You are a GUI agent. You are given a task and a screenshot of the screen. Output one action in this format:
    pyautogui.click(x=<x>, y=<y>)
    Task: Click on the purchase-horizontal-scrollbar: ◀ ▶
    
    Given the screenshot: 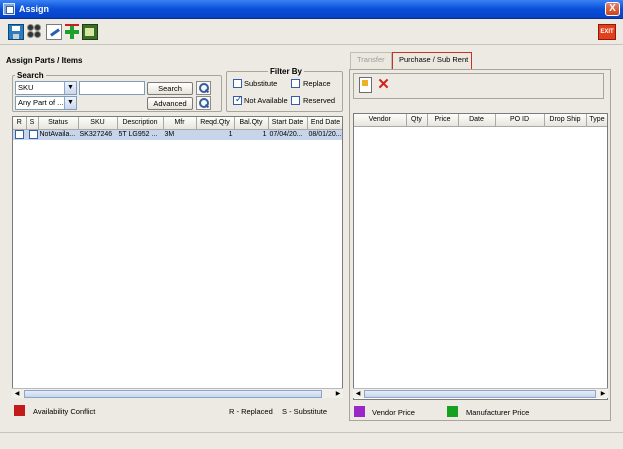 What is the action you would take?
    pyautogui.click(x=480, y=393)
    